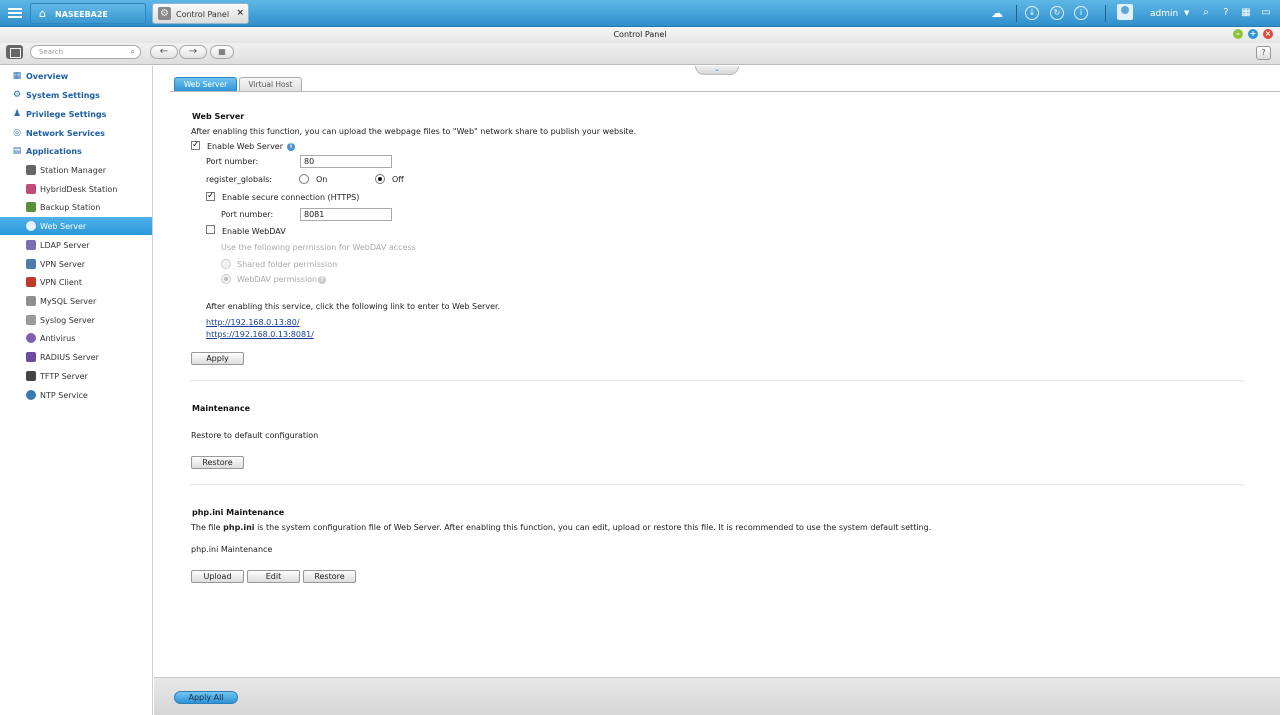  Describe the element at coordinates (65, 133) in the screenshot. I see `sidebar-item-label: Network Services` at that location.